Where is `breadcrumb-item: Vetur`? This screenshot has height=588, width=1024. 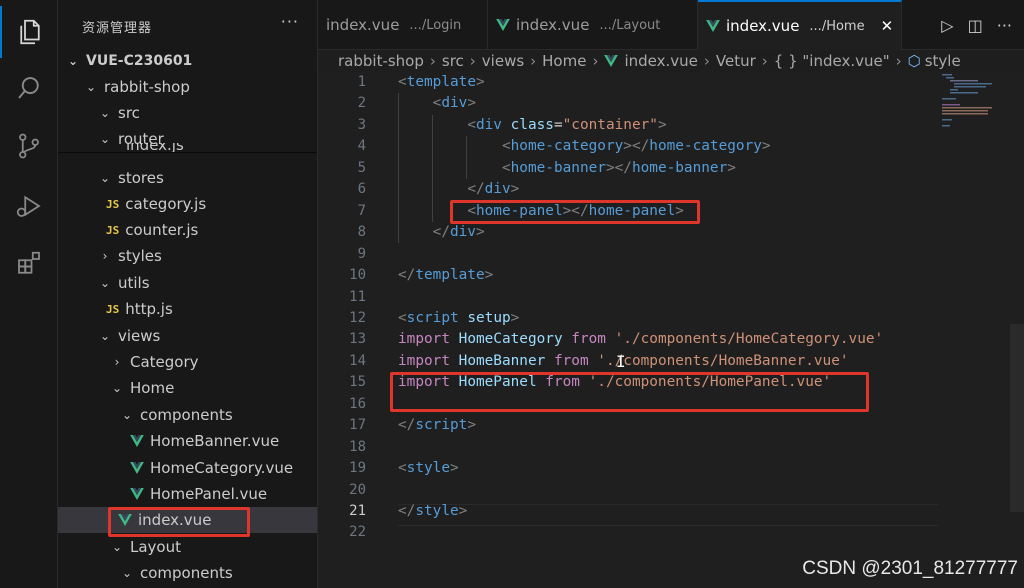 breadcrumb-item: Vetur is located at coordinates (736, 61).